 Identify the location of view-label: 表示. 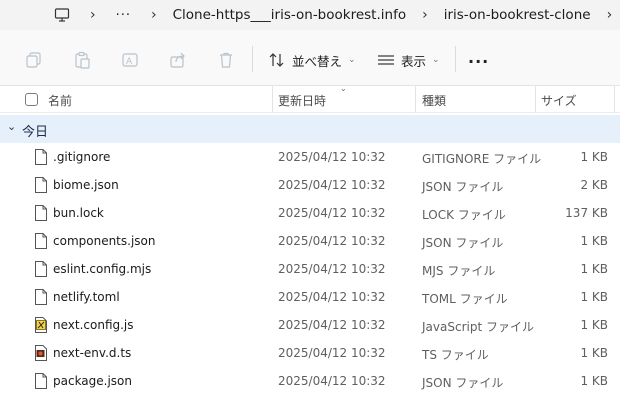
(414, 61).